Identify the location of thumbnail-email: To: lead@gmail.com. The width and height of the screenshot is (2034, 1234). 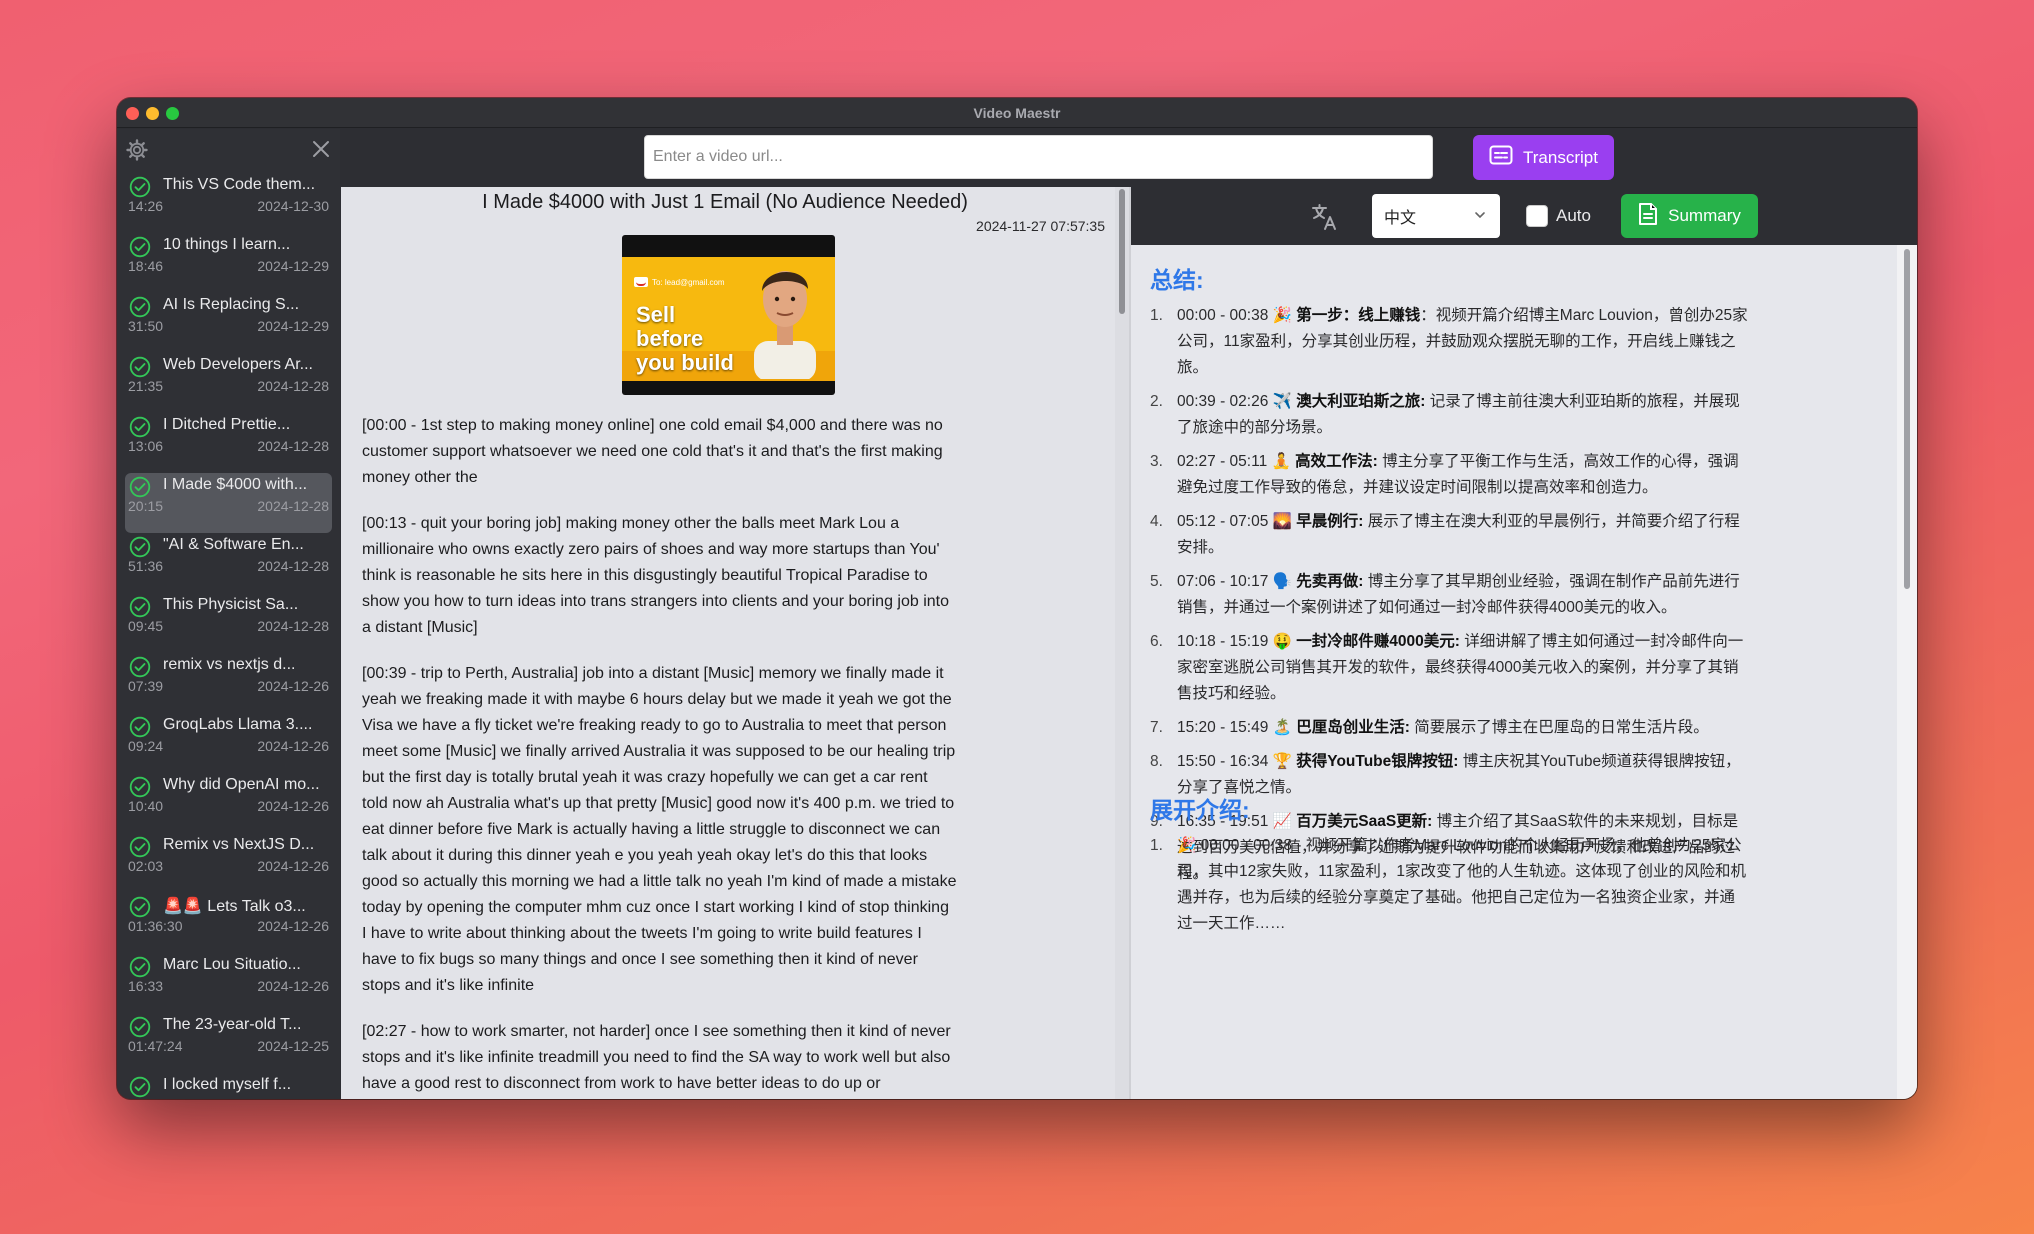
(679, 282).